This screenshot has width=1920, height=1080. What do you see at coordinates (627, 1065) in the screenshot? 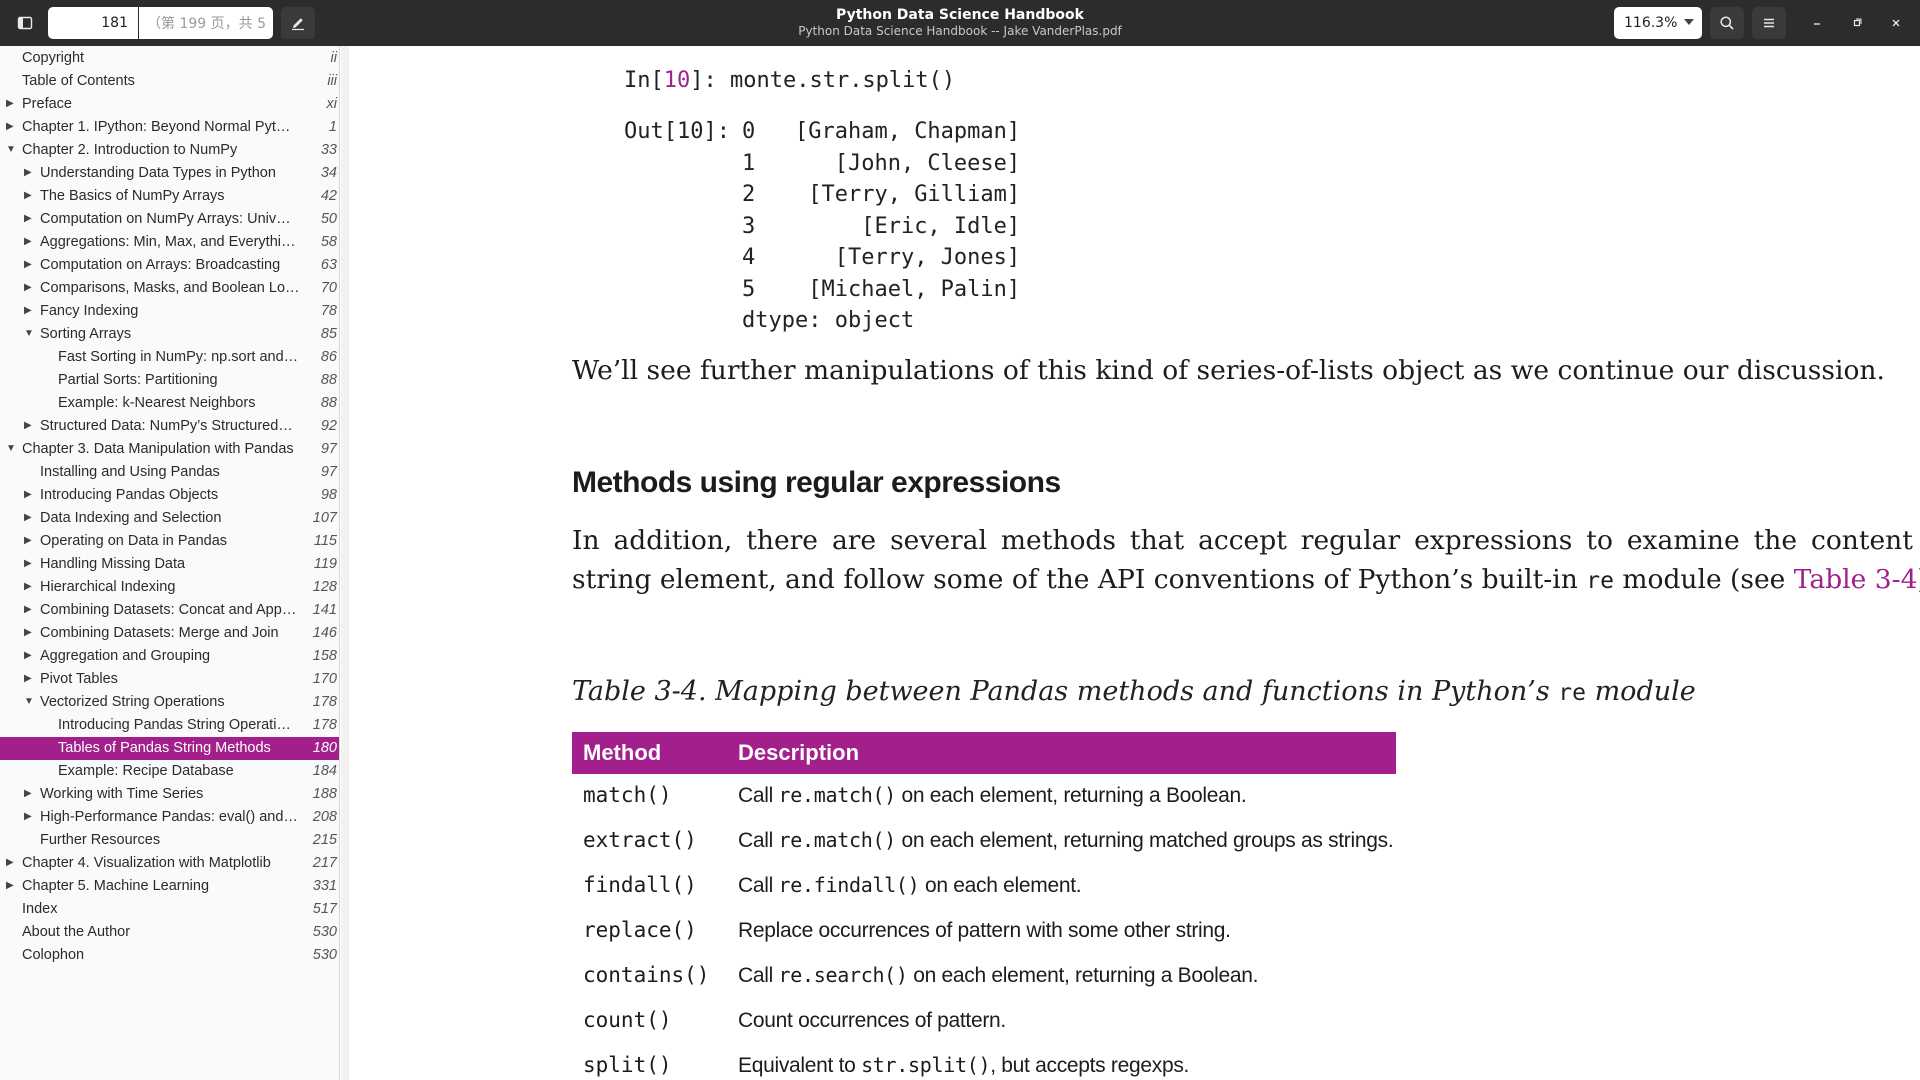
I see `method-cell: split()` at bounding box center [627, 1065].